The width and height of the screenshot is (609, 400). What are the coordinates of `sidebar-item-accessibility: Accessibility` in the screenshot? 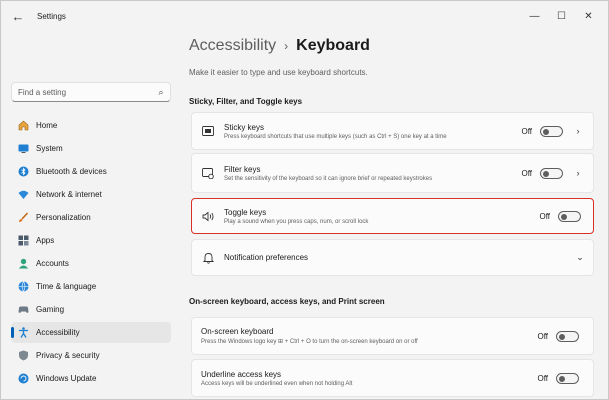 It's located at (91, 332).